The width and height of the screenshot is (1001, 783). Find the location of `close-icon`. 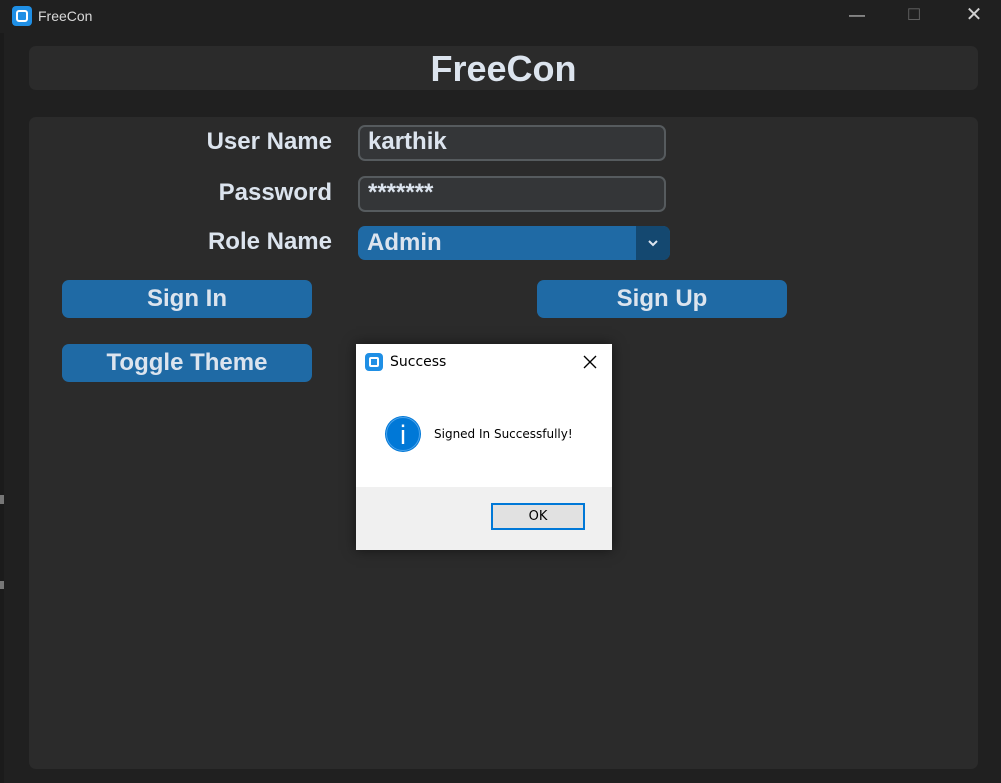

close-icon is located at coordinates (590, 362).